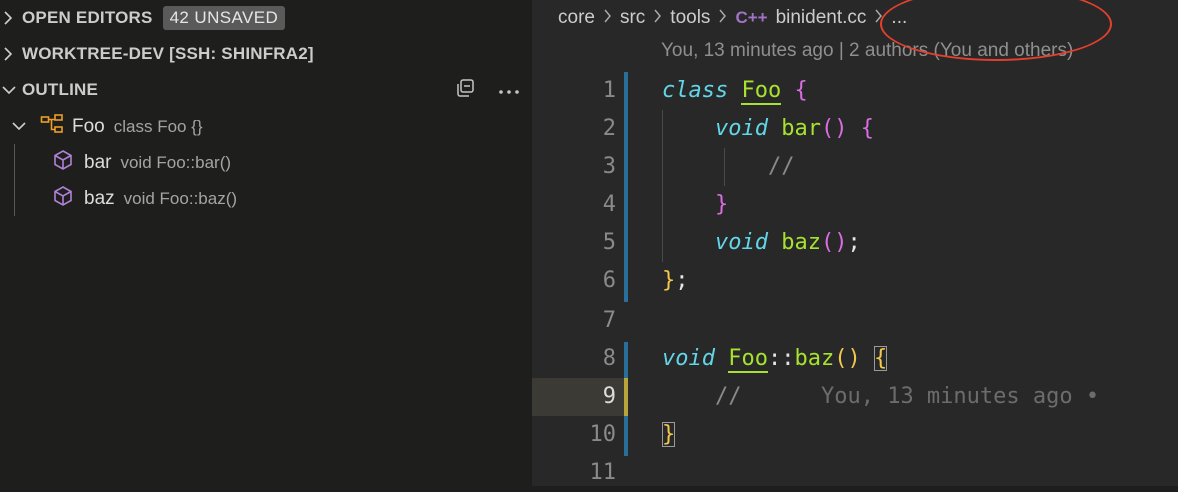  I want to click on symbol-name: bar, so click(98, 162).